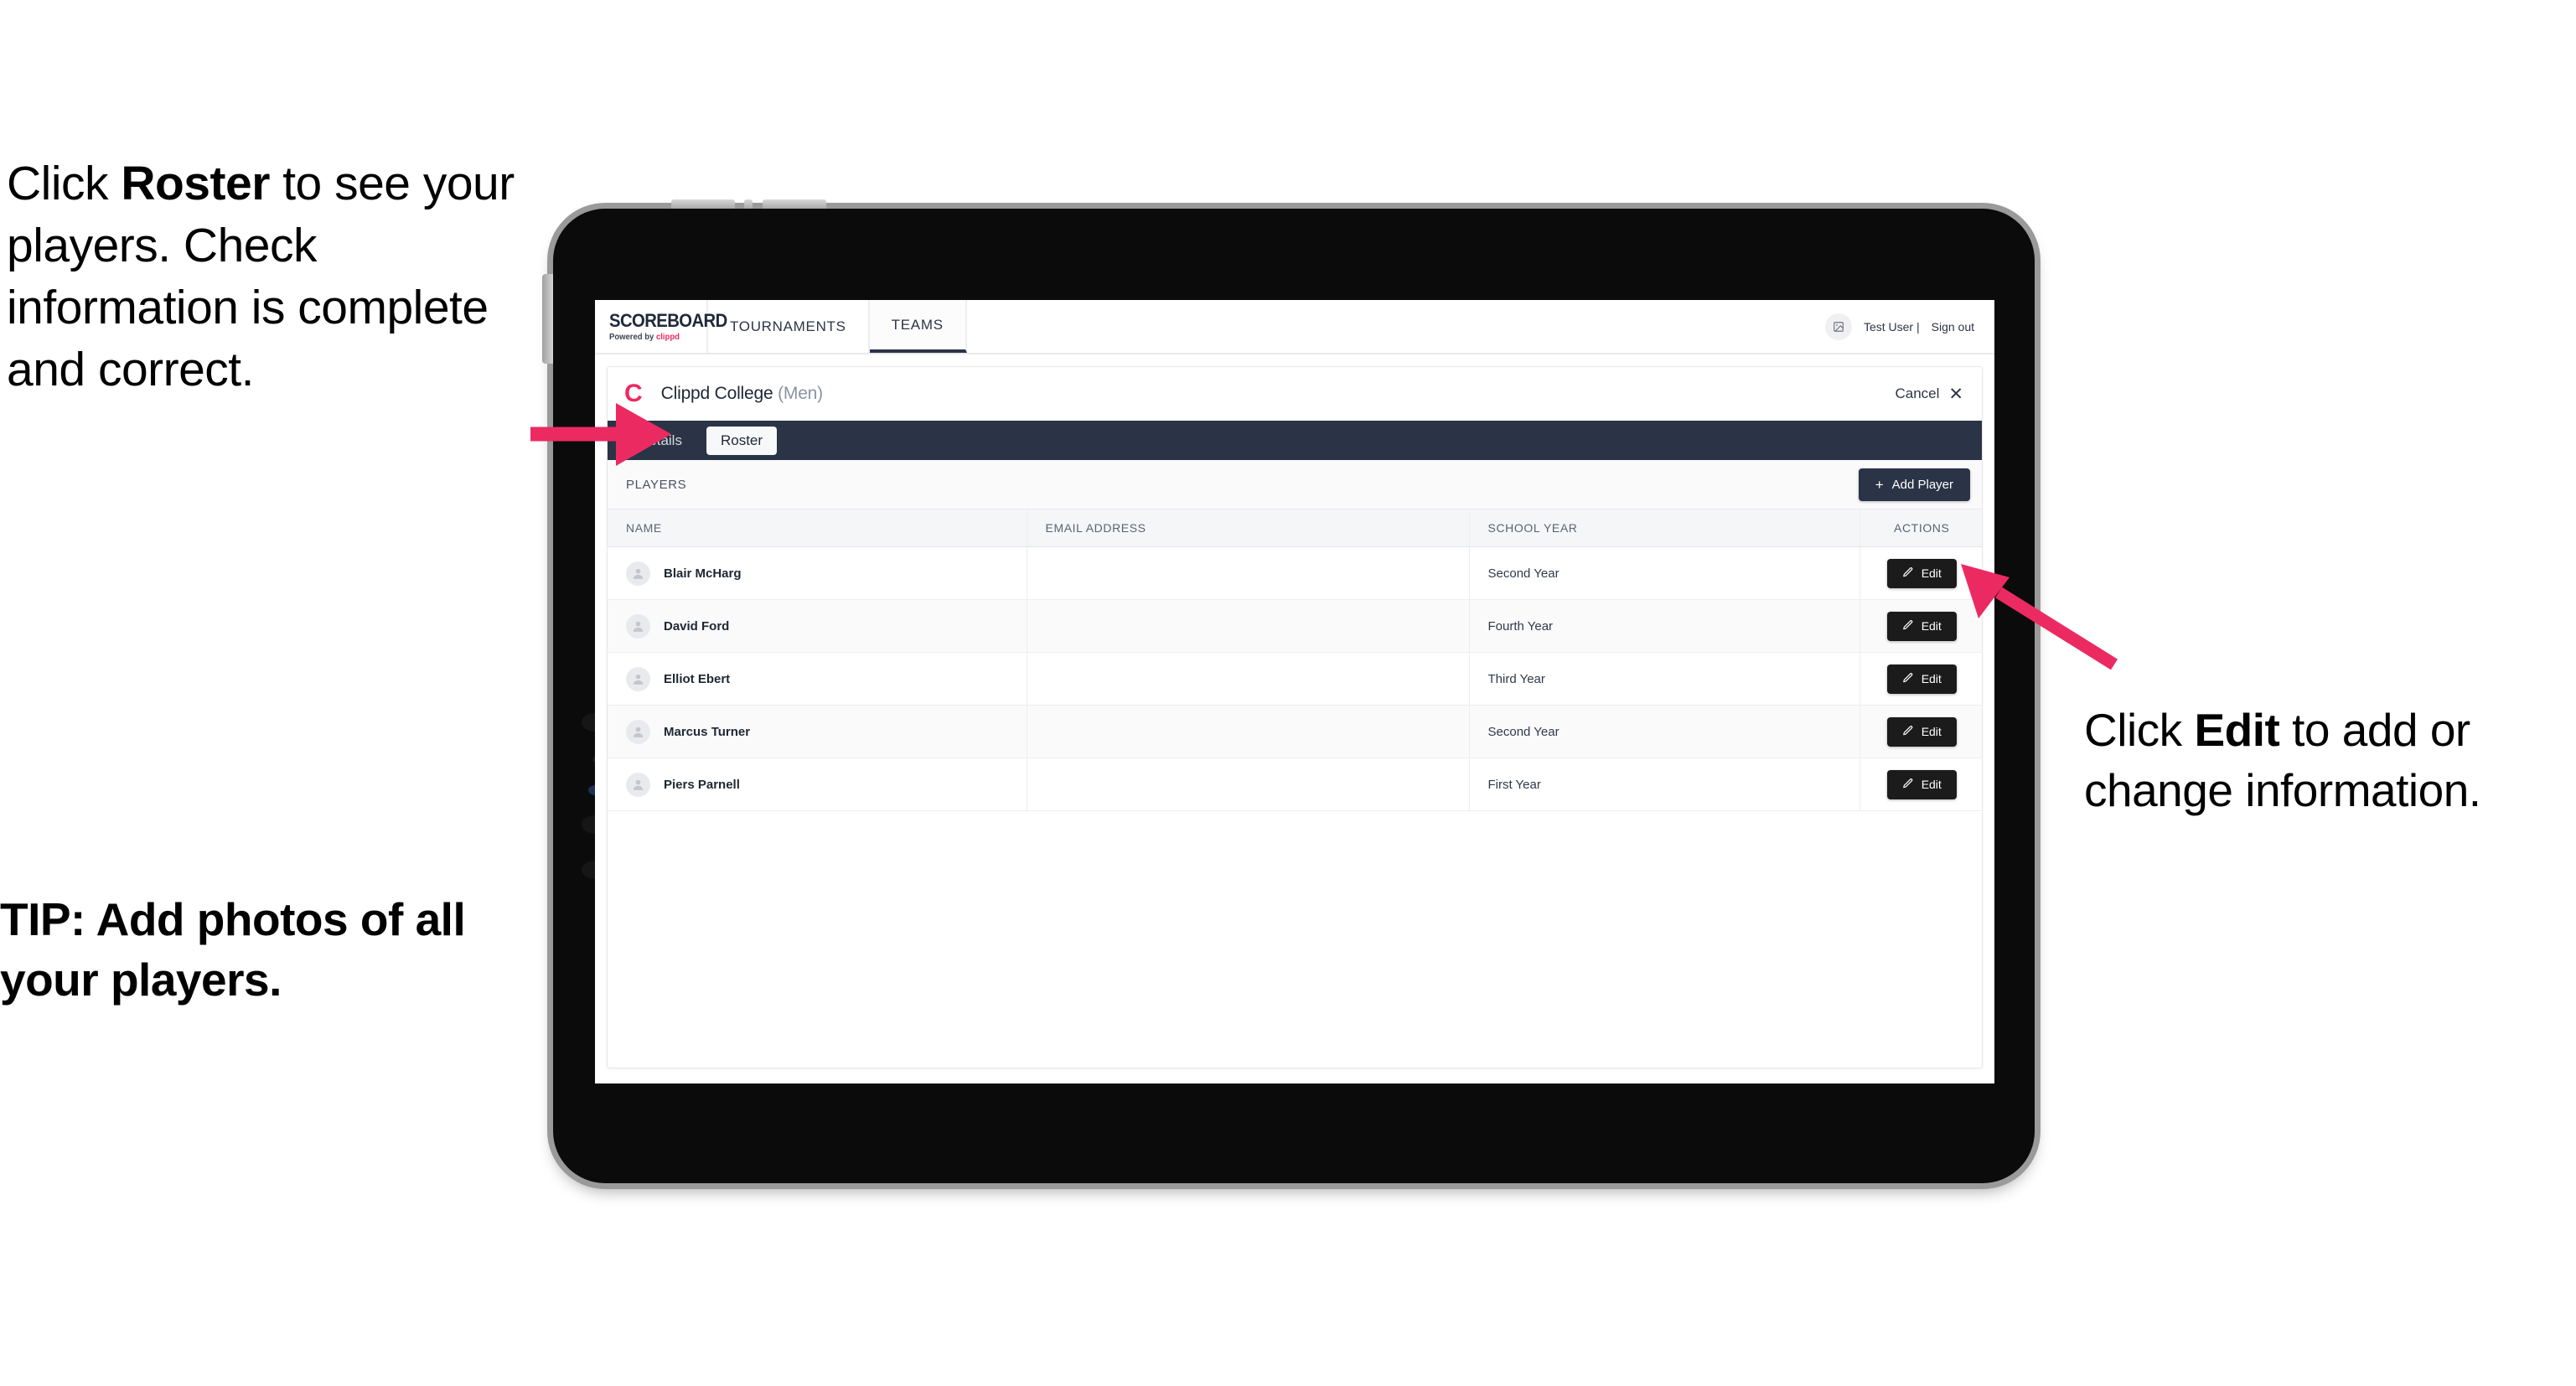 The height and width of the screenshot is (1386, 2576). Describe the element at coordinates (667, 337) in the screenshot. I see `brand-powered-name: clippd` at that location.